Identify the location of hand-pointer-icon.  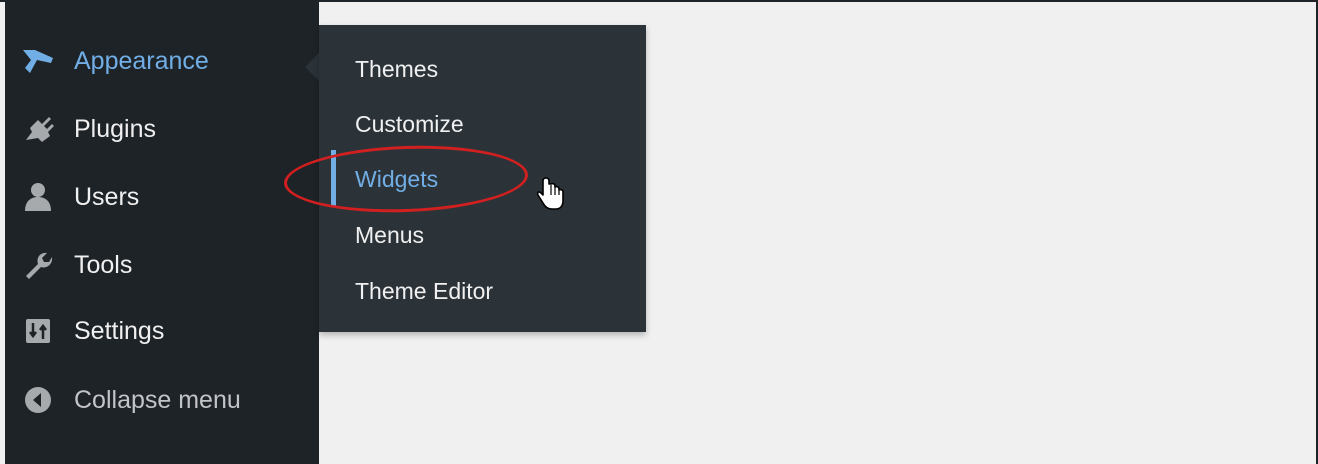
(550, 193).